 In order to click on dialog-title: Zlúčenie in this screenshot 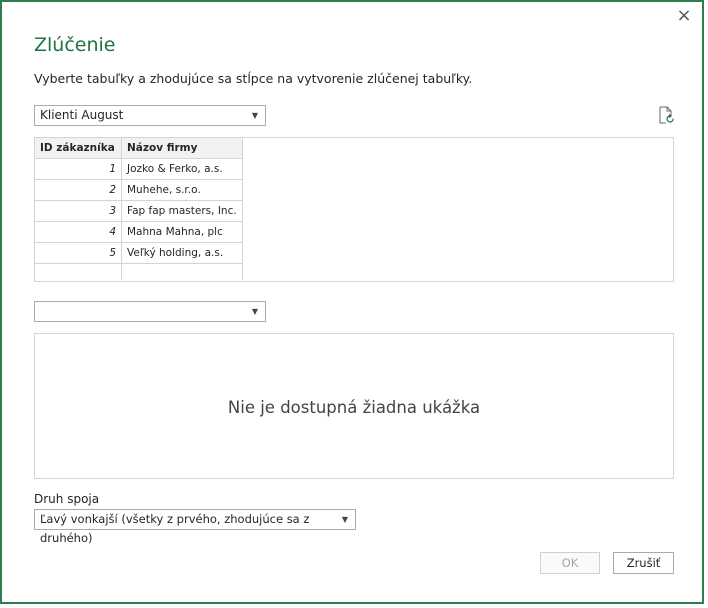, I will do `click(75, 45)`.